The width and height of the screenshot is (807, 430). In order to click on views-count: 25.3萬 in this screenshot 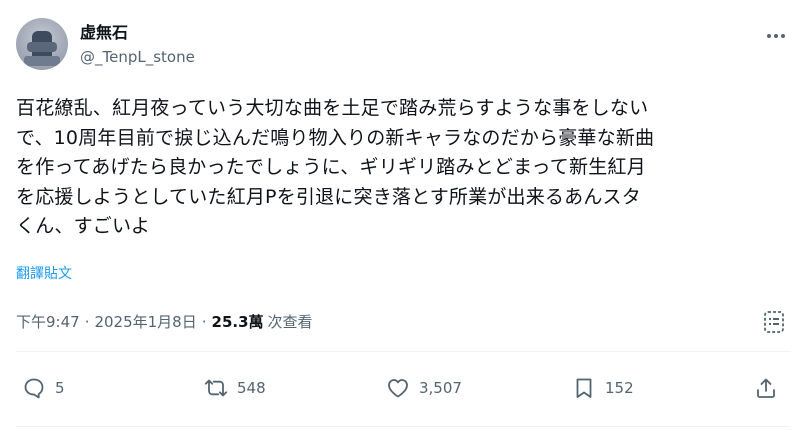, I will do `click(237, 322)`.